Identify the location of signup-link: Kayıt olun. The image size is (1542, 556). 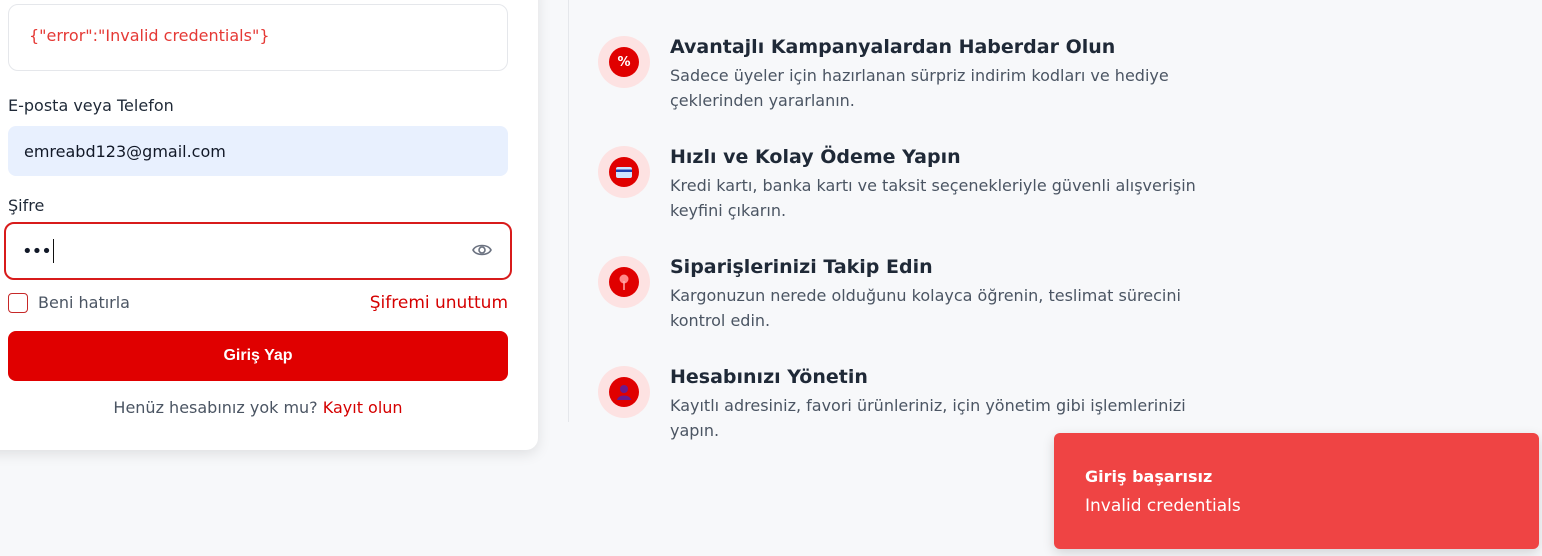
(363, 407).